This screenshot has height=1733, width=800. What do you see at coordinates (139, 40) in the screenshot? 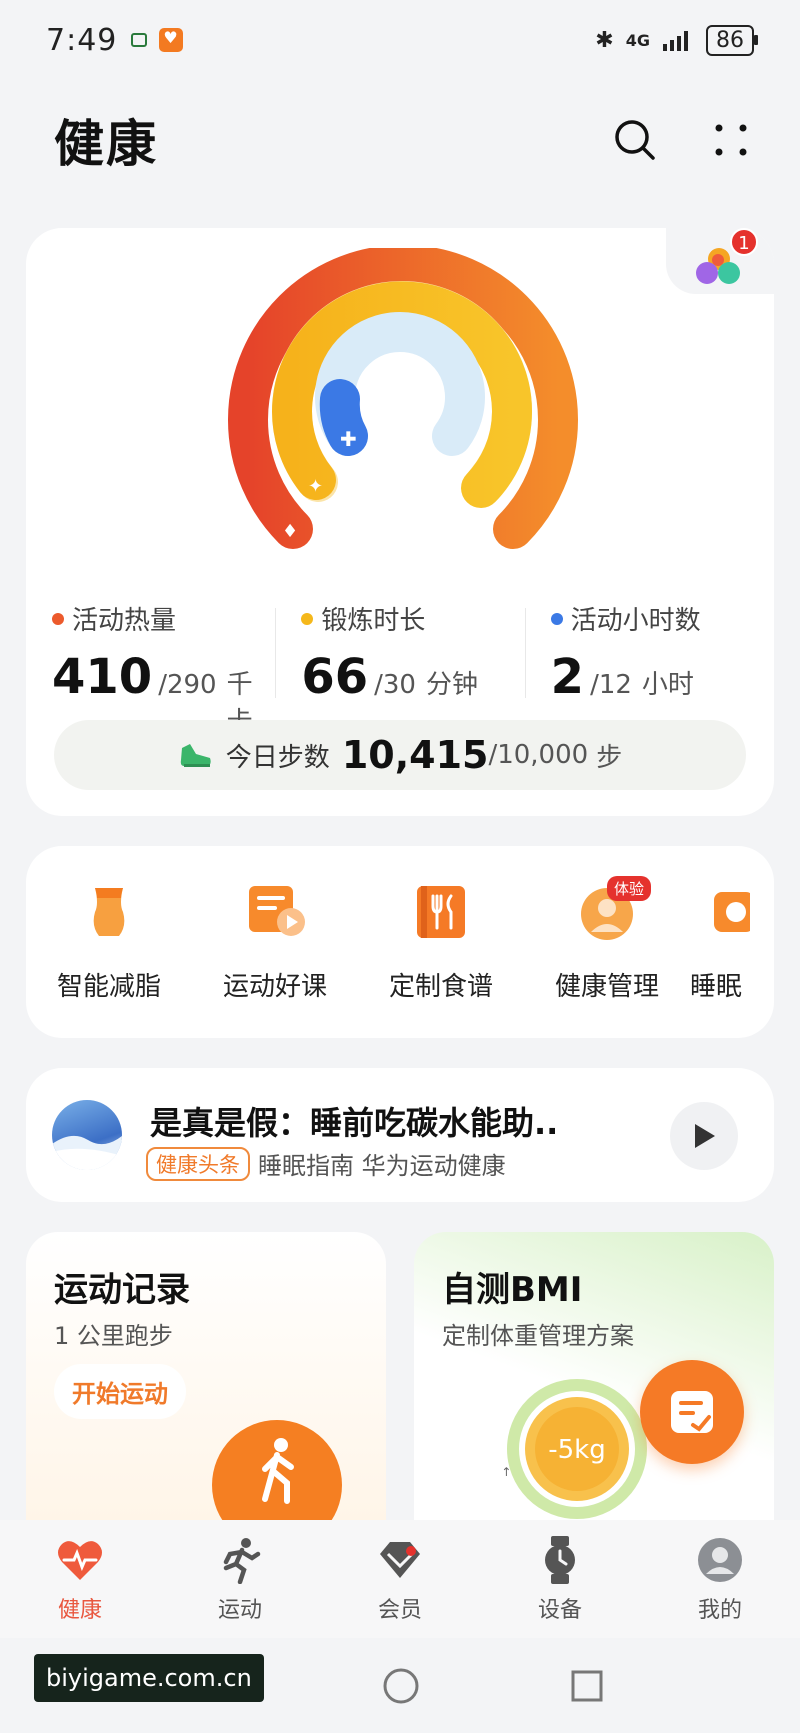
I see `home-notification-icon` at bounding box center [139, 40].